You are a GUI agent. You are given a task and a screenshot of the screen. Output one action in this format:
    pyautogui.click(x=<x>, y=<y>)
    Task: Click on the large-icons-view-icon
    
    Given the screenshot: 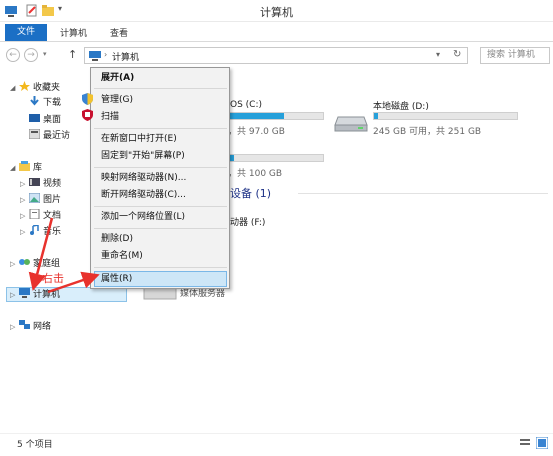 What is the action you would take?
    pyautogui.click(x=542, y=444)
    